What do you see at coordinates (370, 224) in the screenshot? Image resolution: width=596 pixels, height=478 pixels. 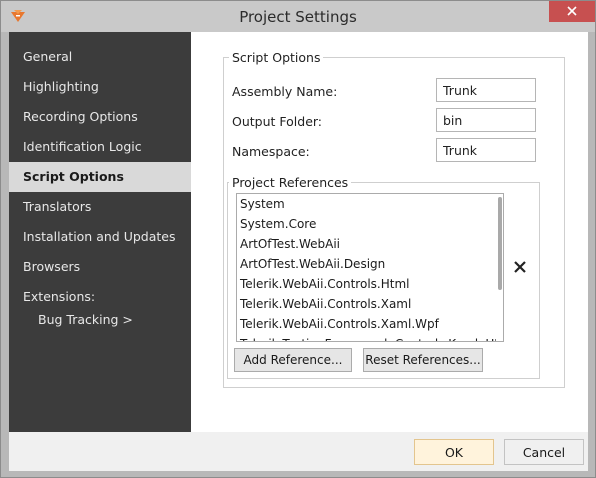 I see `list-item: System.Core` at bounding box center [370, 224].